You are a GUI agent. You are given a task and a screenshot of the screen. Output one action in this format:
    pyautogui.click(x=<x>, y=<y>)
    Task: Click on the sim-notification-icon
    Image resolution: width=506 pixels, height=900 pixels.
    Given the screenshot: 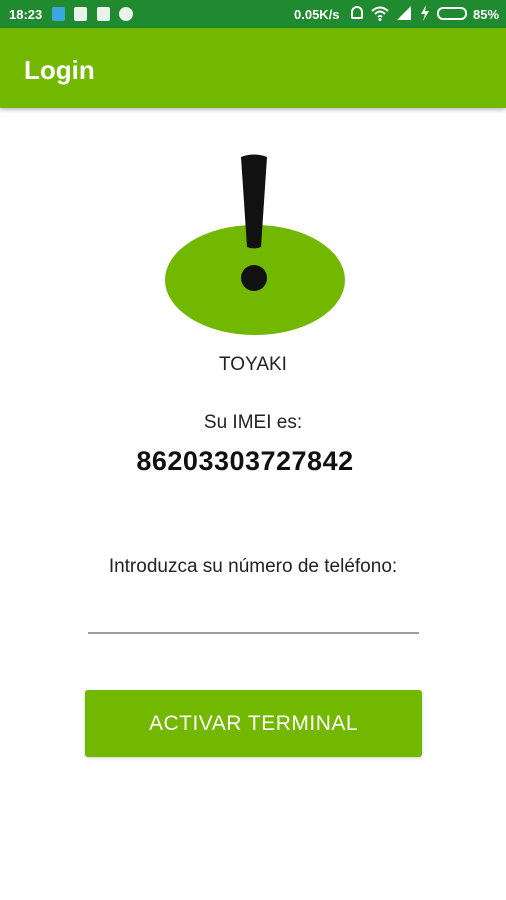 What is the action you would take?
    pyautogui.click(x=80, y=14)
    